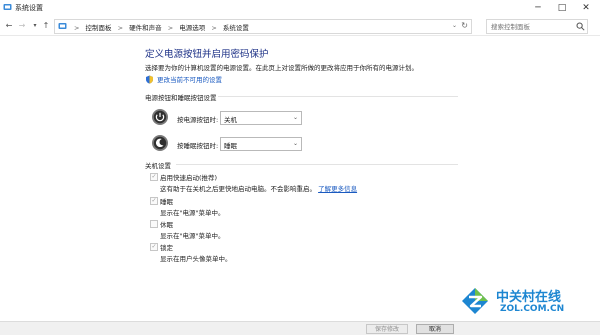 The height and width of the screenshot is (335, 600). I want to click on recent-locations-button: ▾, so click(35, 26).